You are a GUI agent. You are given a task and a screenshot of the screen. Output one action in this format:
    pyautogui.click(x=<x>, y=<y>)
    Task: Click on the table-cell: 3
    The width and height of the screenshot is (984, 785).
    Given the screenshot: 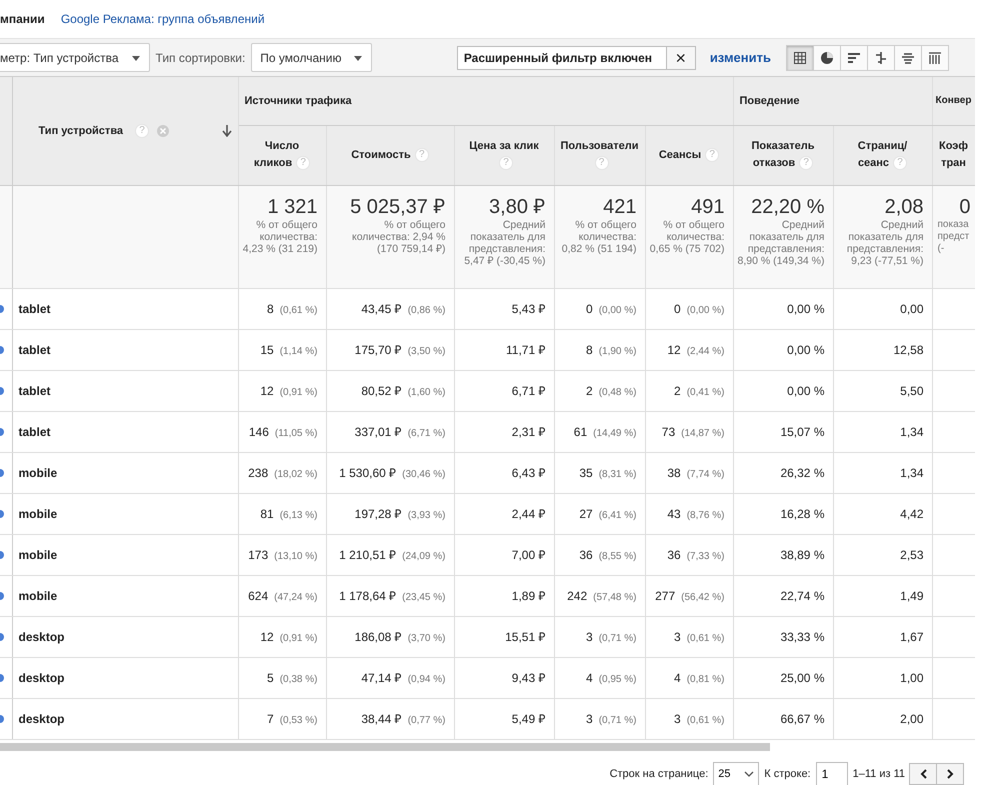 What is the action you would take?
    pyautogui.click(x=589, y=719)
    